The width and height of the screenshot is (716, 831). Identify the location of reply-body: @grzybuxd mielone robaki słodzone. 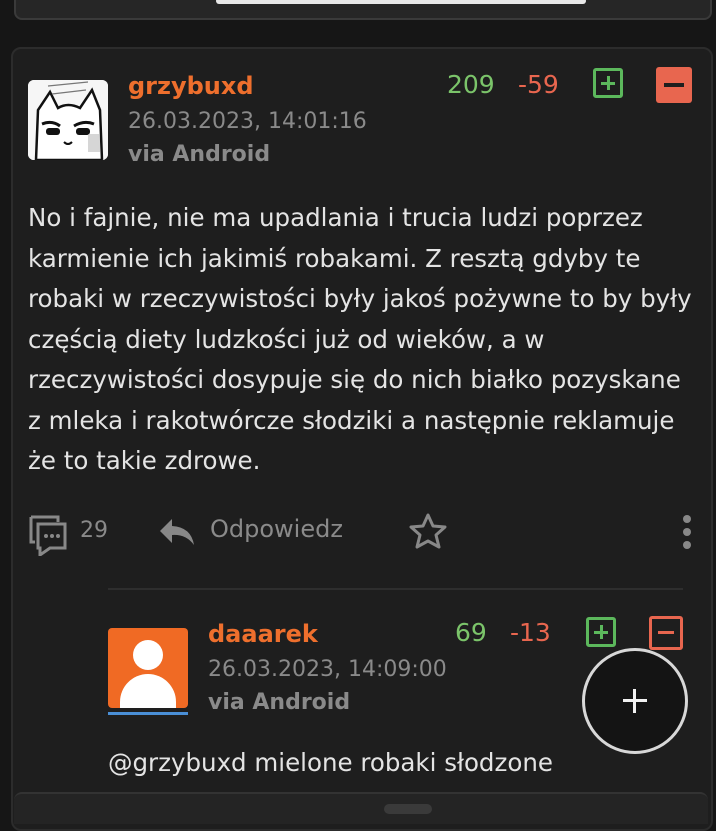
(330, 762).